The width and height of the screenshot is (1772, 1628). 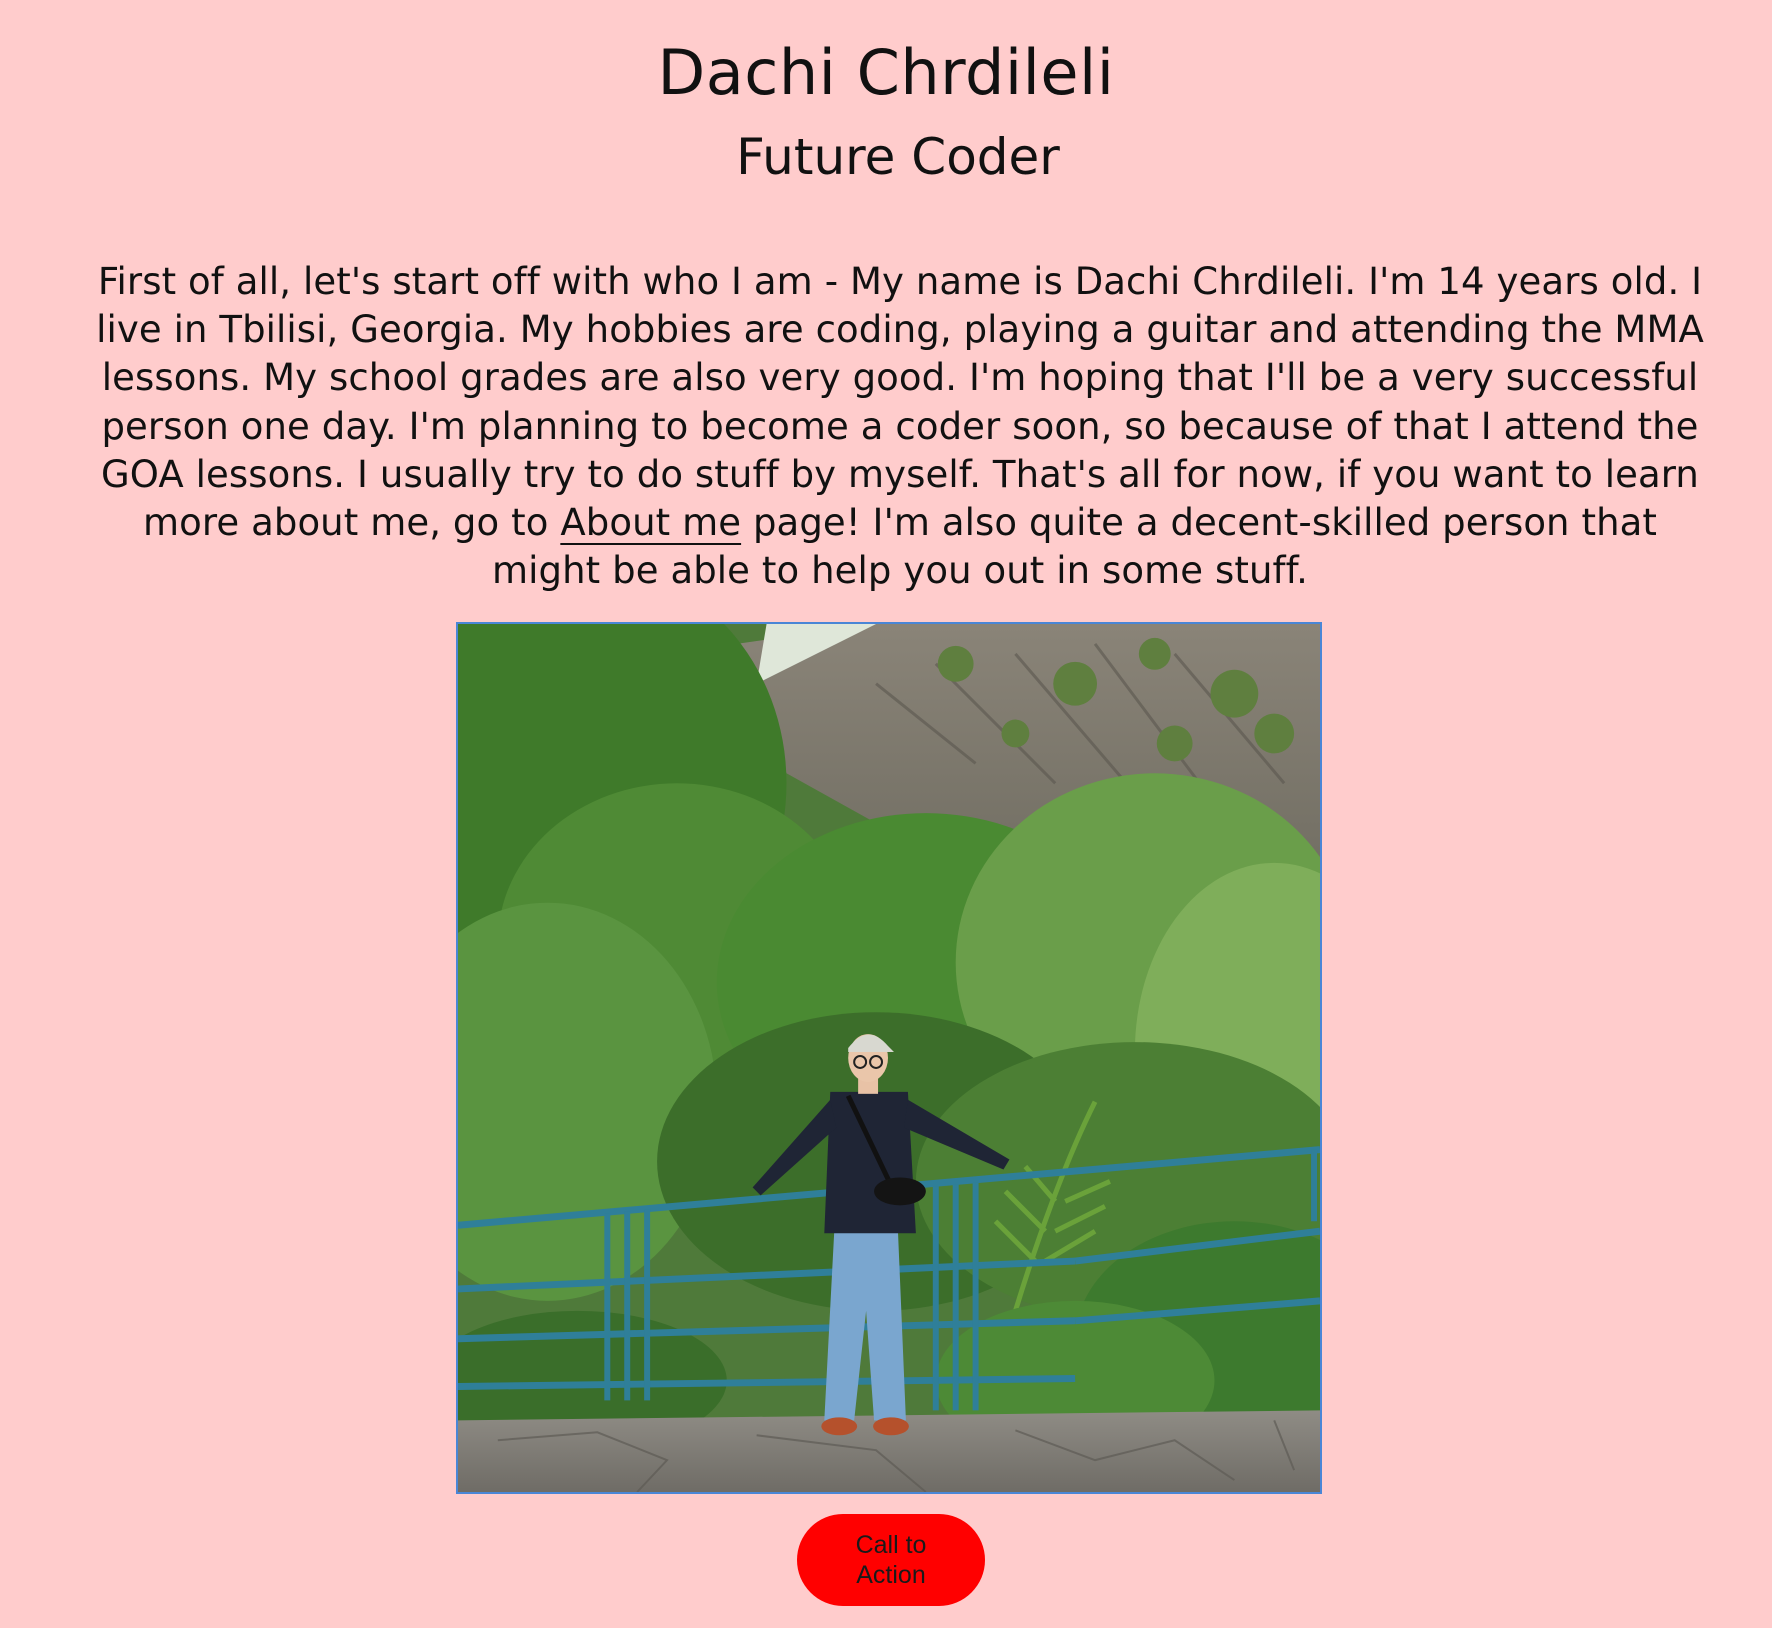 What do you see at coordinates (898, 157) in the screenshot?
I see `page-subtitle: Future Coder` at bounding box center [898, 157].